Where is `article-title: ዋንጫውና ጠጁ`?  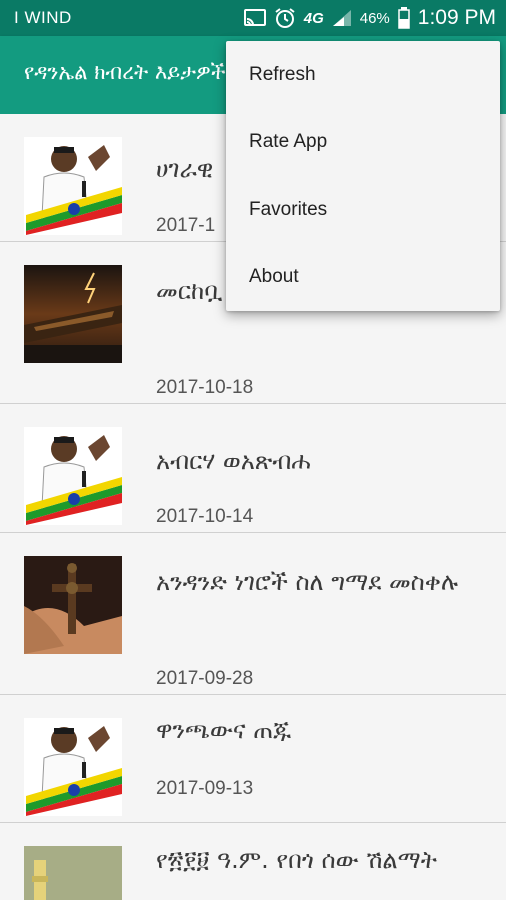
article-title: ዋንጫውና ጠጁ is located at coordinates (224, 730).